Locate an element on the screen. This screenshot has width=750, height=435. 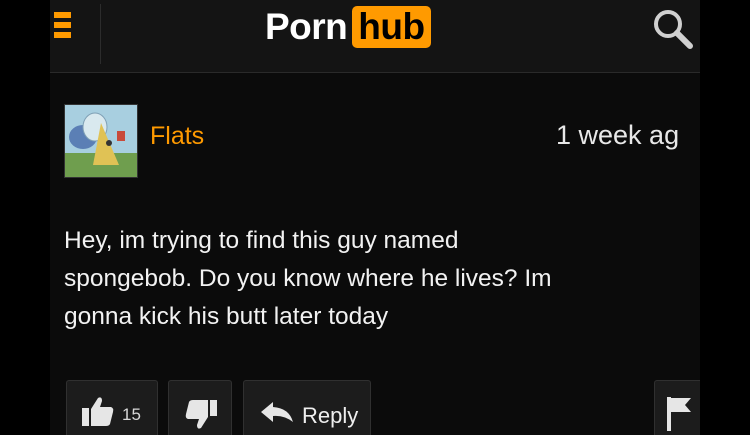
search-icon is located at coordinates (673, 29).